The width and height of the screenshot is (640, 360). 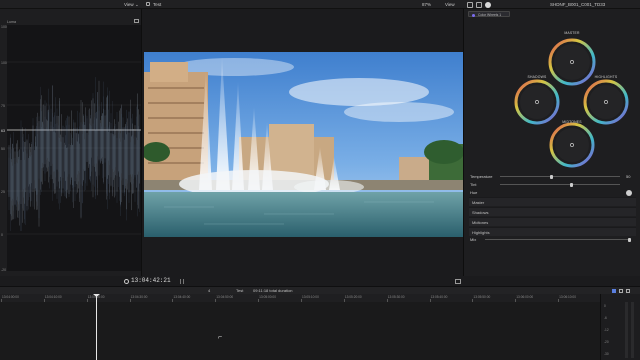 I want to click on scope-view-menu: View ⌄, so click(x=131, y=4).